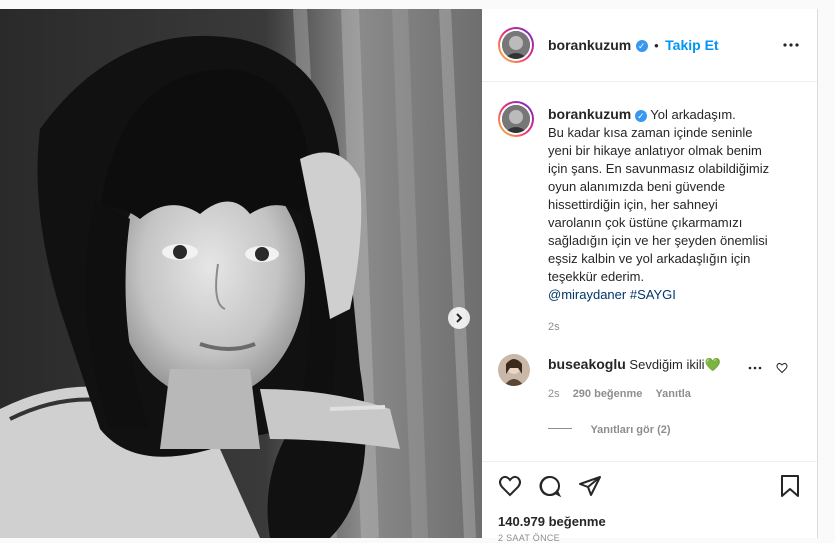  I want to click on comment-like-heart-icon, so click(782, 368).